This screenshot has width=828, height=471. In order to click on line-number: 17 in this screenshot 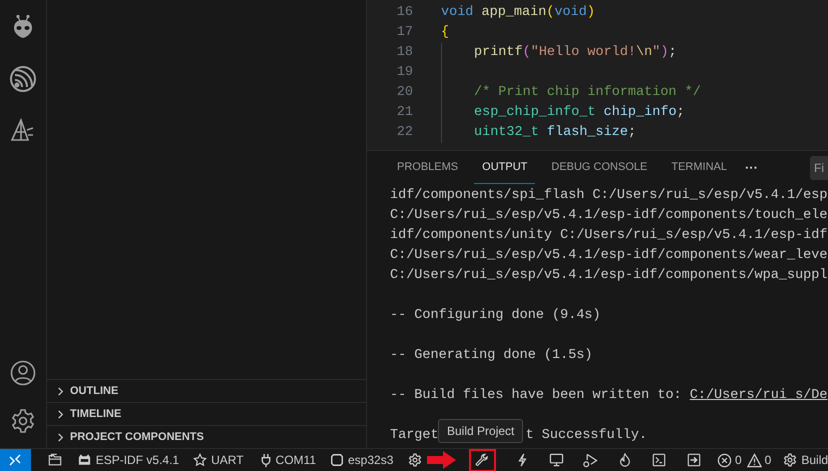, I will do `click(404, 33)`.